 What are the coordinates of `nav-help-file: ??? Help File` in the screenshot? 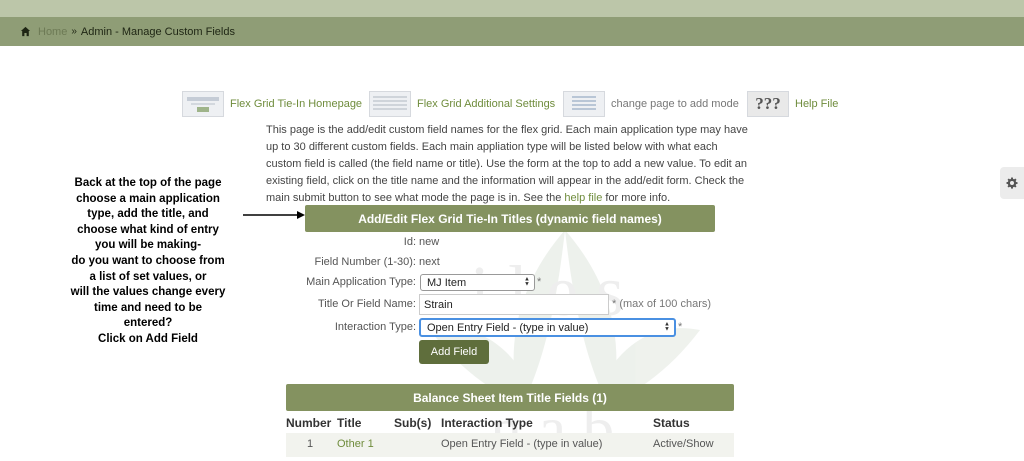 It's located at (792, 104).